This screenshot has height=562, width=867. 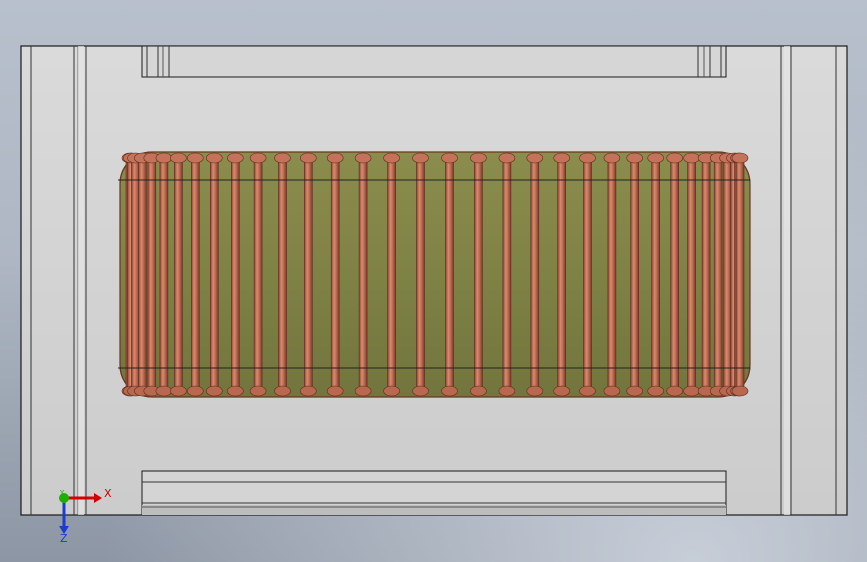 What do you see at coordinates (108, 493) in the screenshot?
I see `x-axis-label: X` at bounding box center [108, 493].